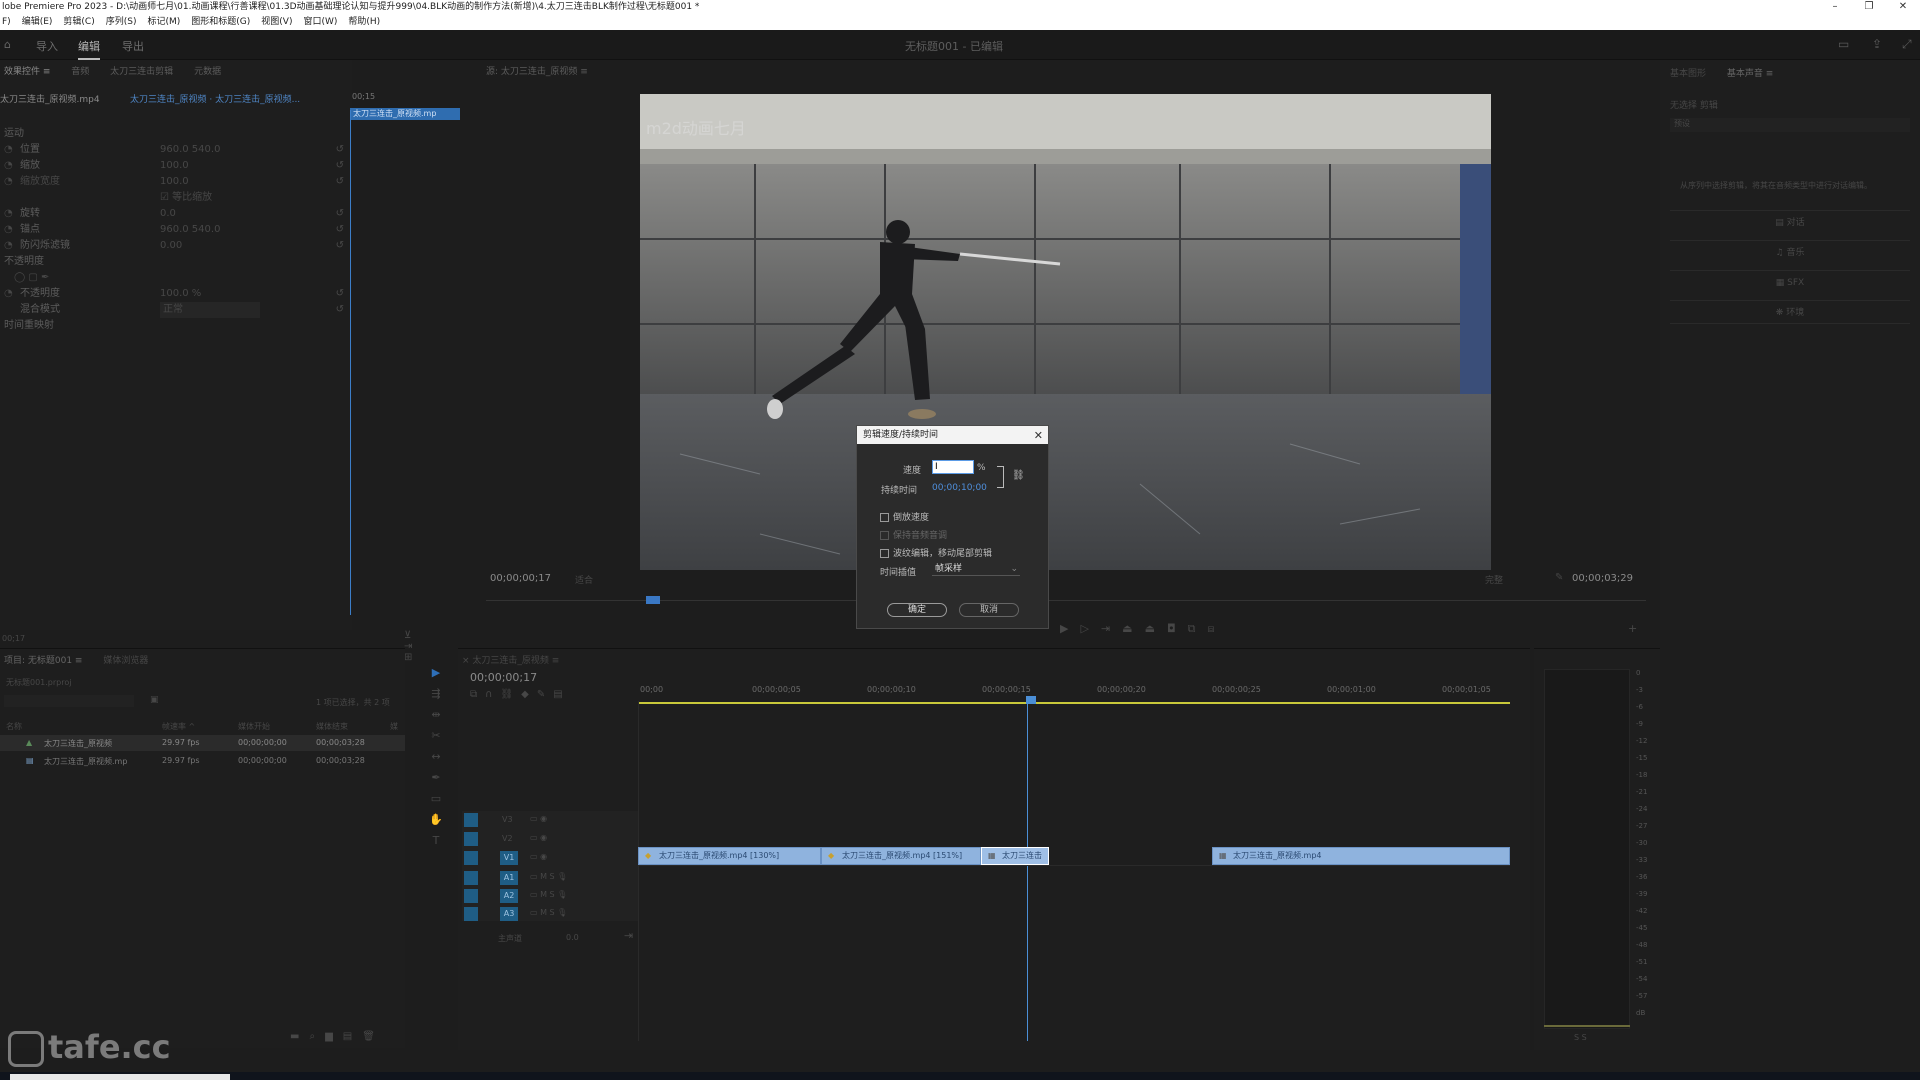 The width and height of the screenshot is (1920, 1080). What do you see at coordinates (520, 578) in the screenshot?
I see `program-timecode: 00;00;00;17` at bounding box center [520, 578].